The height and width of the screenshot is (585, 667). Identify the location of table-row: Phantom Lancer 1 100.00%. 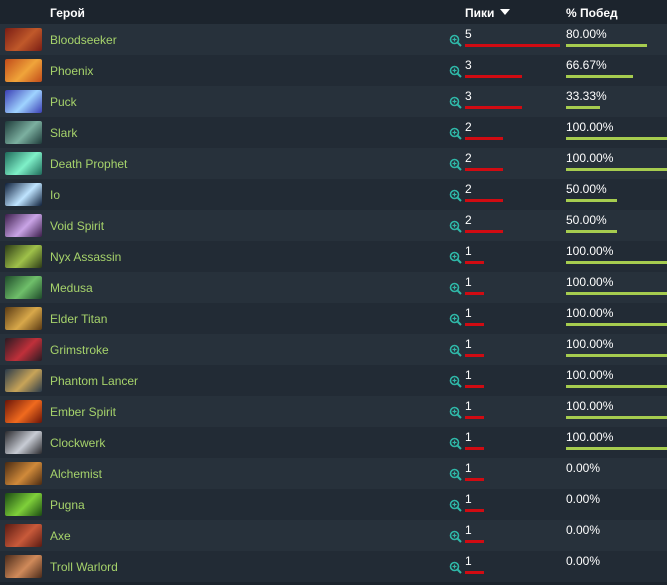
(333, 380).